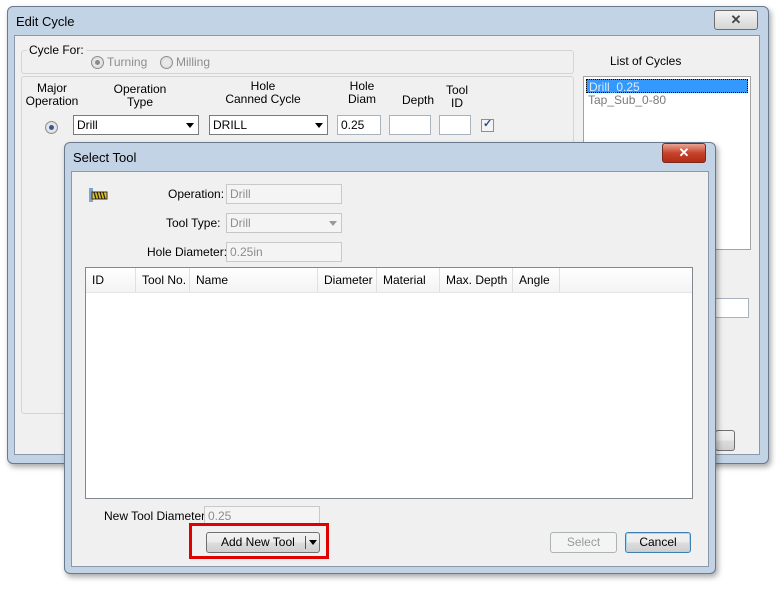 Image resolution: width=776 pixels, height=592 pixels. I want to click on column-header-max-depth: Max. Depth, so click(476, 280).